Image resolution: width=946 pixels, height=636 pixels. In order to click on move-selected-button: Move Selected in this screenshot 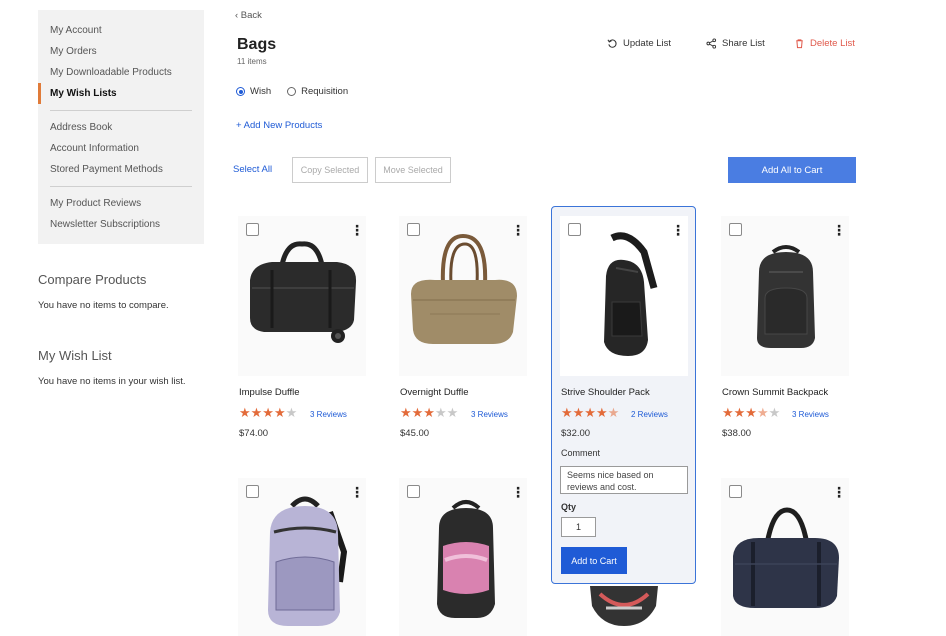, I will do `click(413, 170)`.